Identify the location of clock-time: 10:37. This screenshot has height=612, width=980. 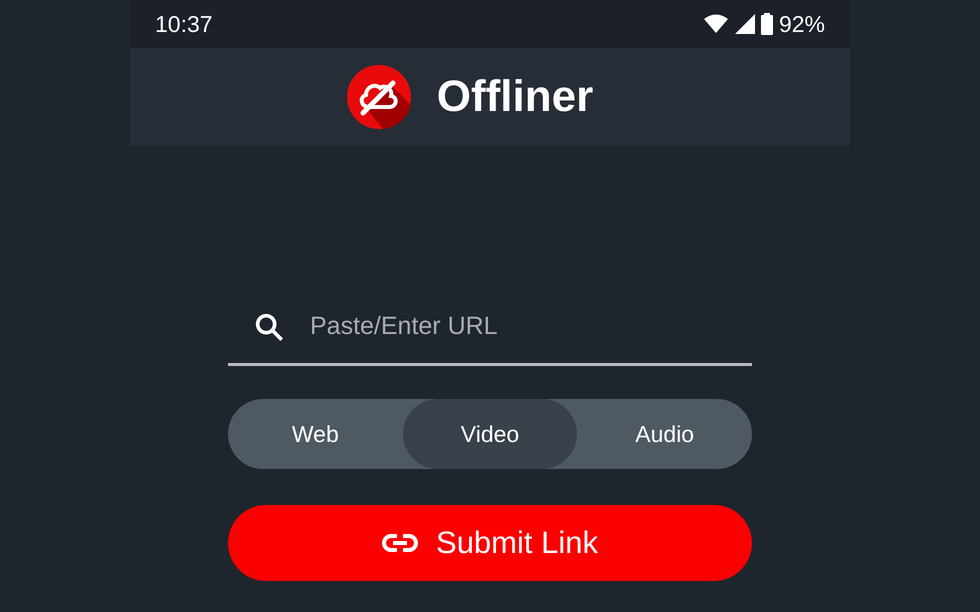
(184, 24).